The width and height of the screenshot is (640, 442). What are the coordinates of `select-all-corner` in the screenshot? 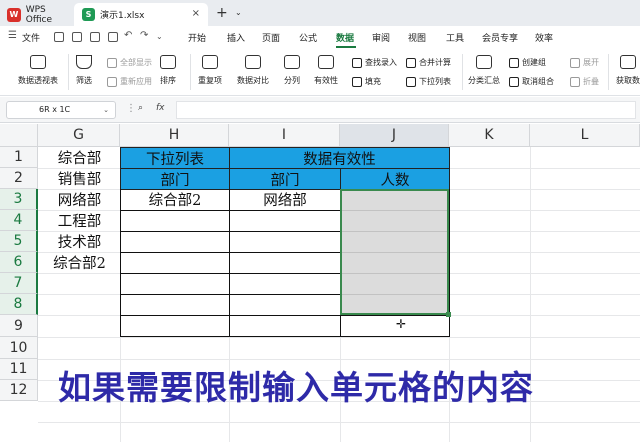 It's located at (19, 135).